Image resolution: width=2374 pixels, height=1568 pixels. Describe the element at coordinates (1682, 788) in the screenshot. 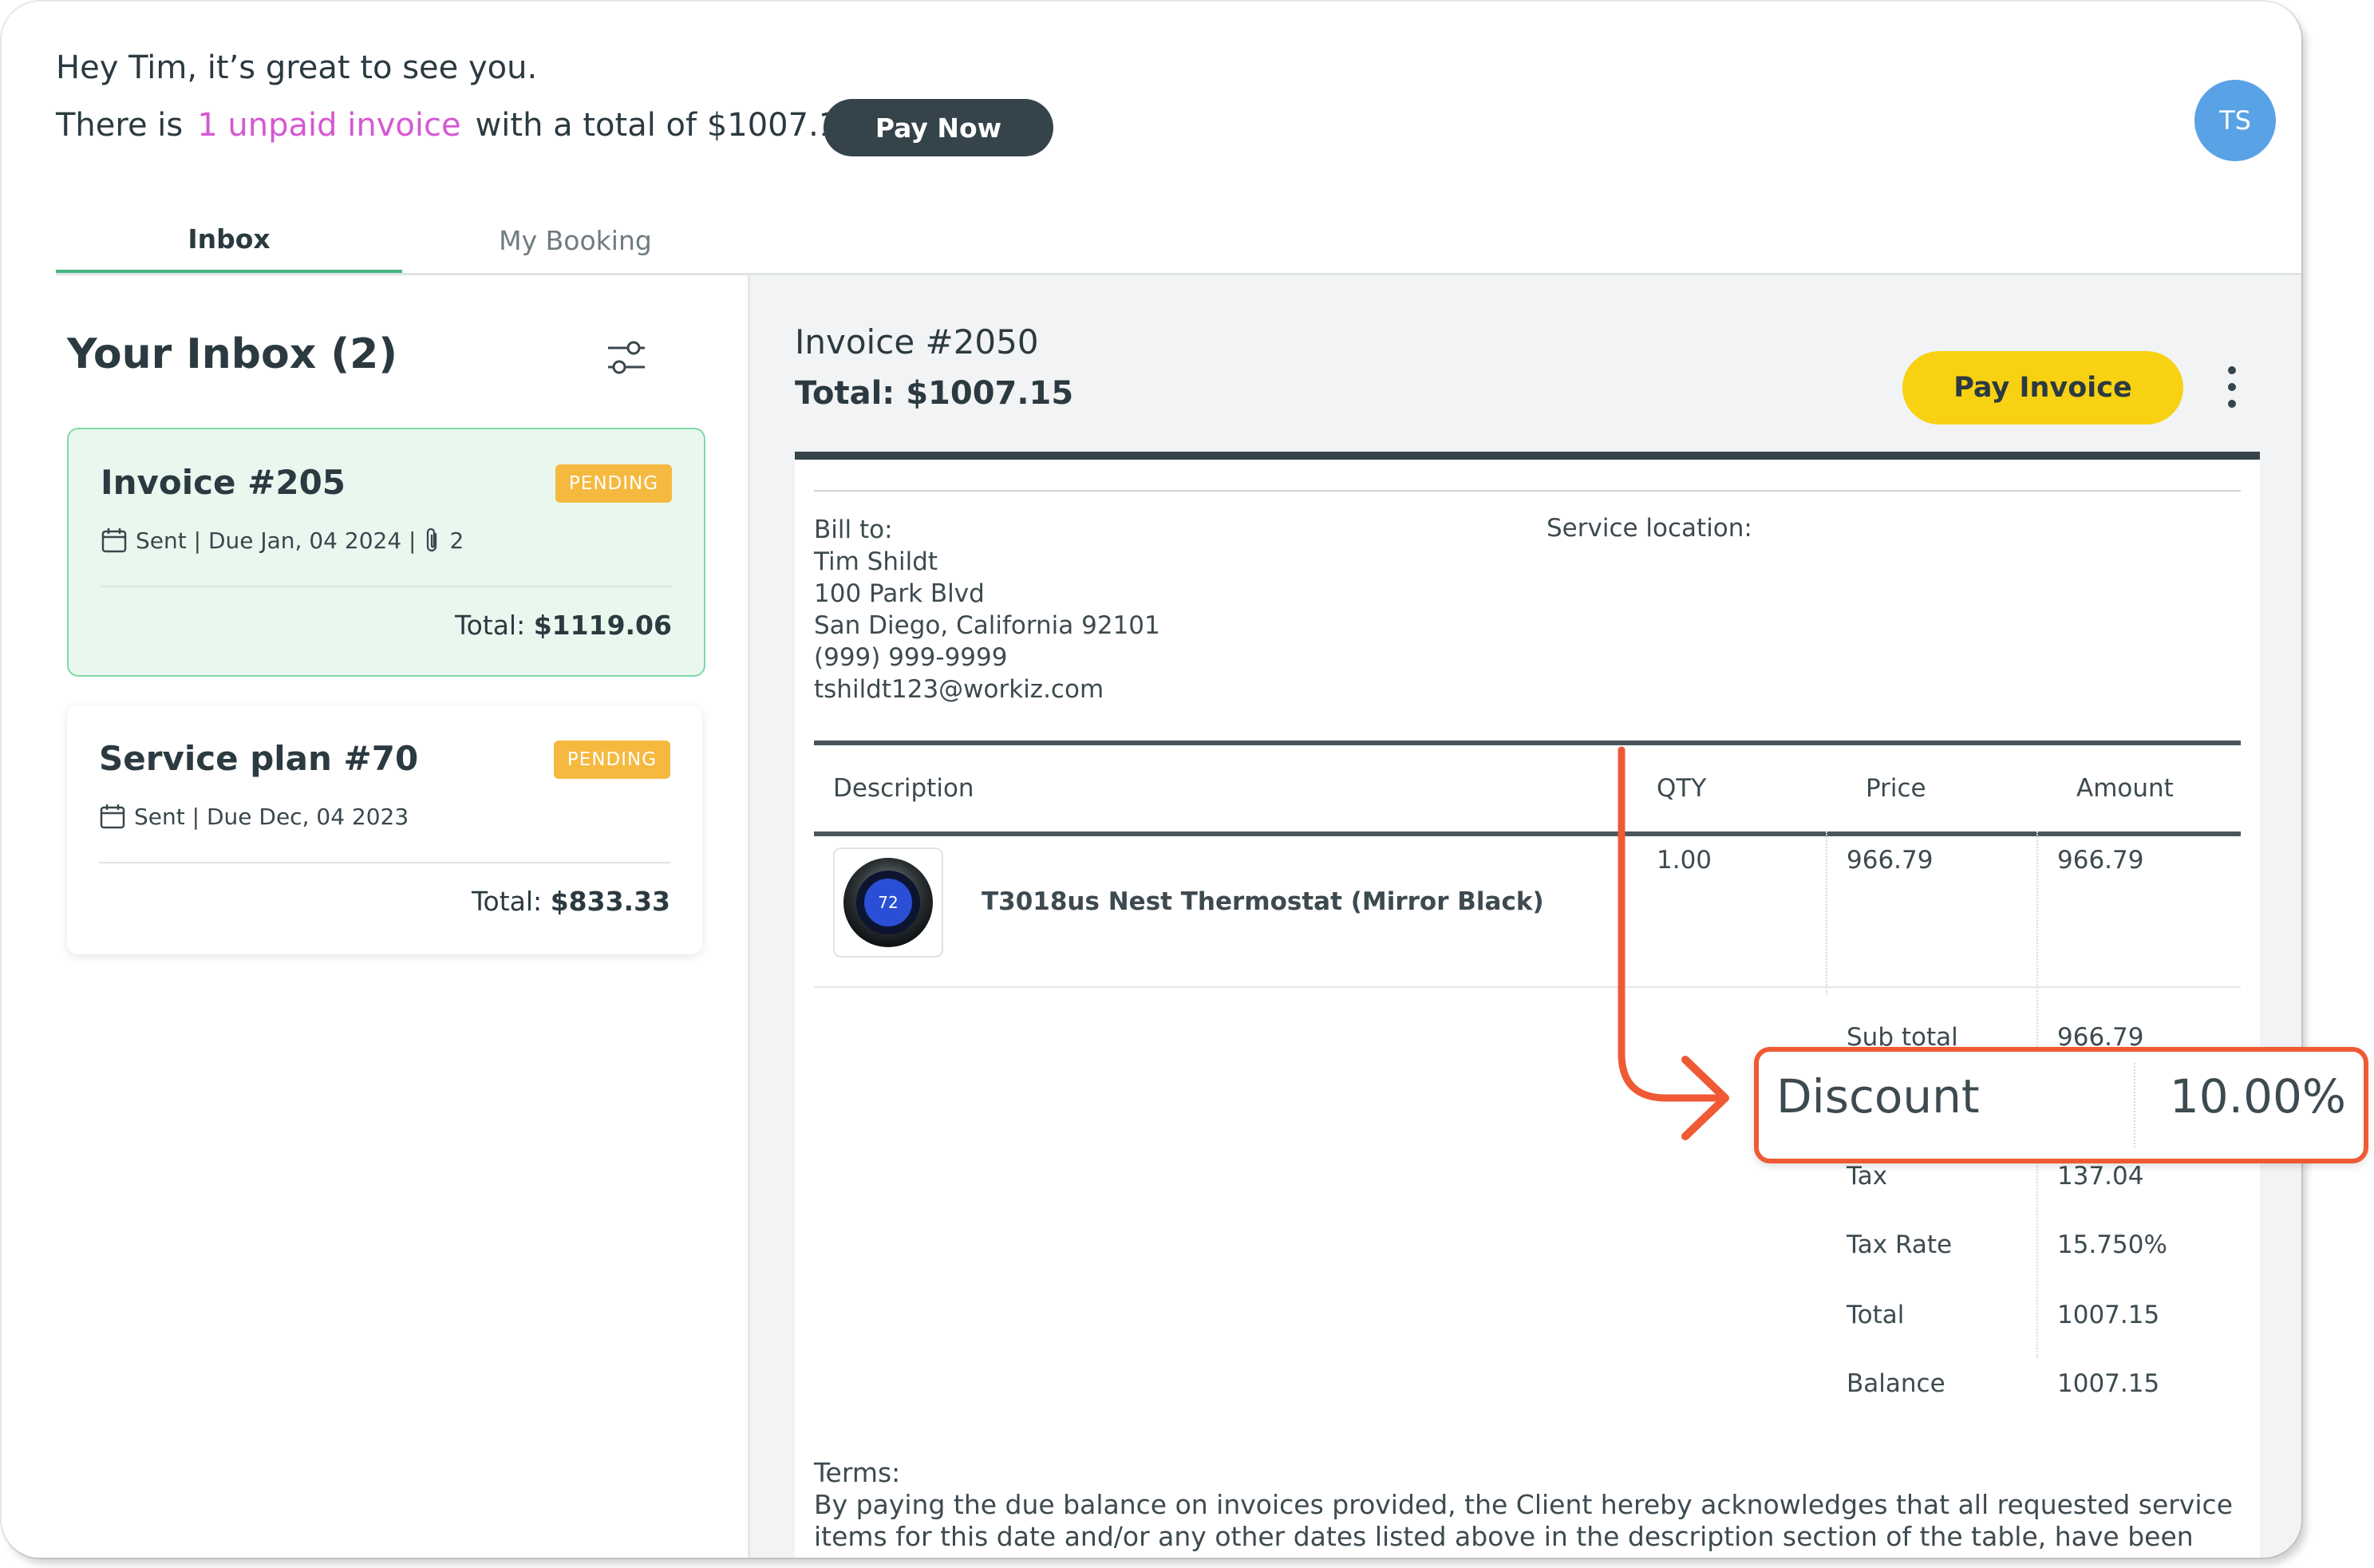

I see `col-qty: QTY` at that location.